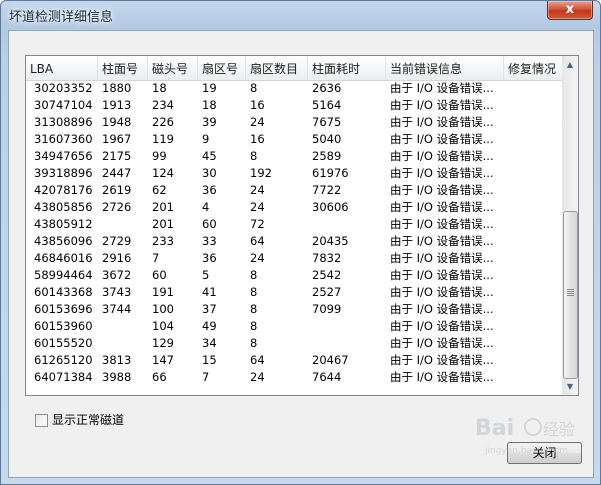 The image size is (601, 485). What do you see at coordinates (63, 139) in the screenshot?
I see `table-cell: 31607360` at bounding box center [63, 139].